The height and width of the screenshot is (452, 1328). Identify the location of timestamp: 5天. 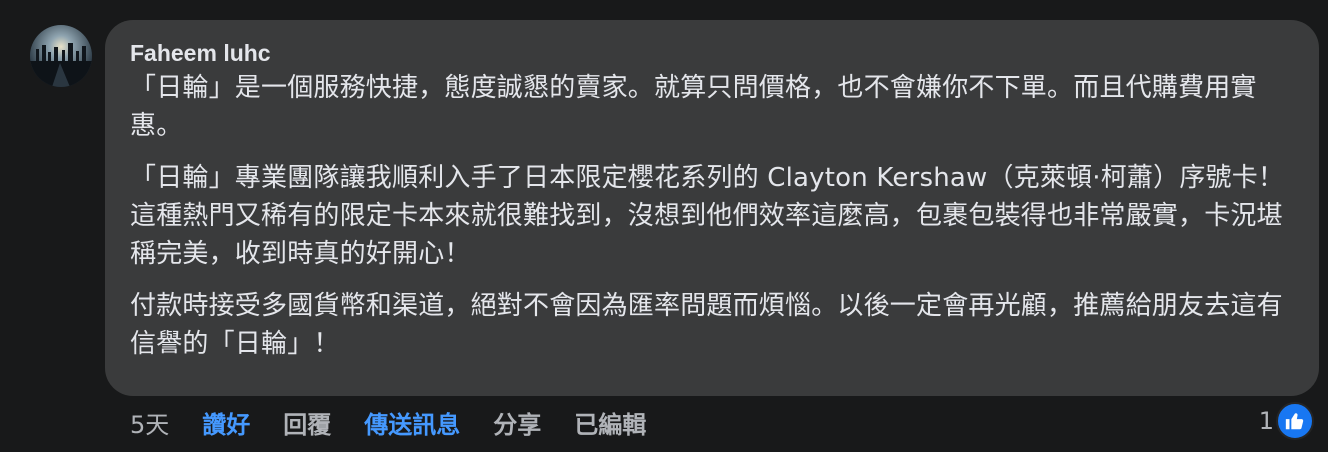
(149, 422).